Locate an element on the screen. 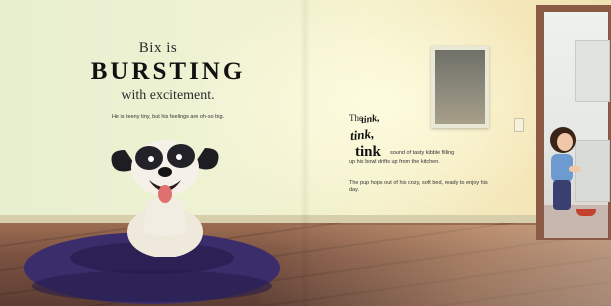  dog-eye-left is located at coordinates (151, 159).